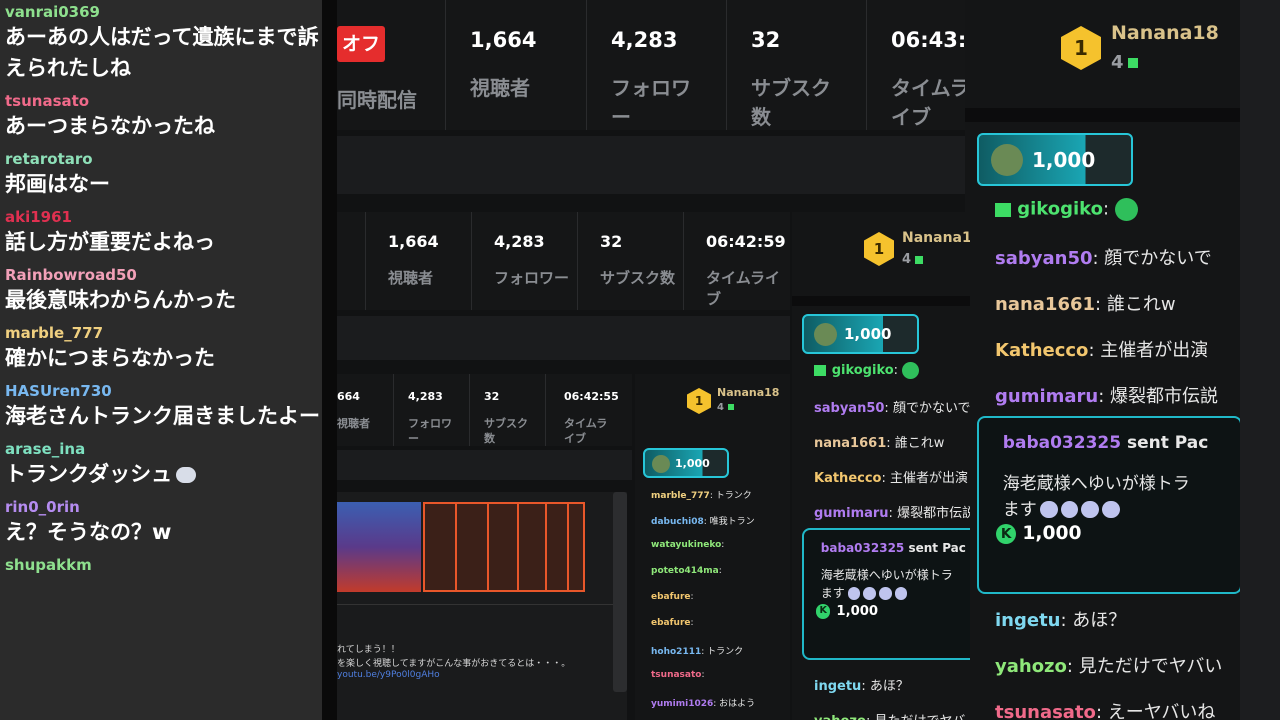 The image size is (1280, 720). Describe the element at coordinates (163, 564) in the screenshot. I see `chat-username: shupakkm` at that location.